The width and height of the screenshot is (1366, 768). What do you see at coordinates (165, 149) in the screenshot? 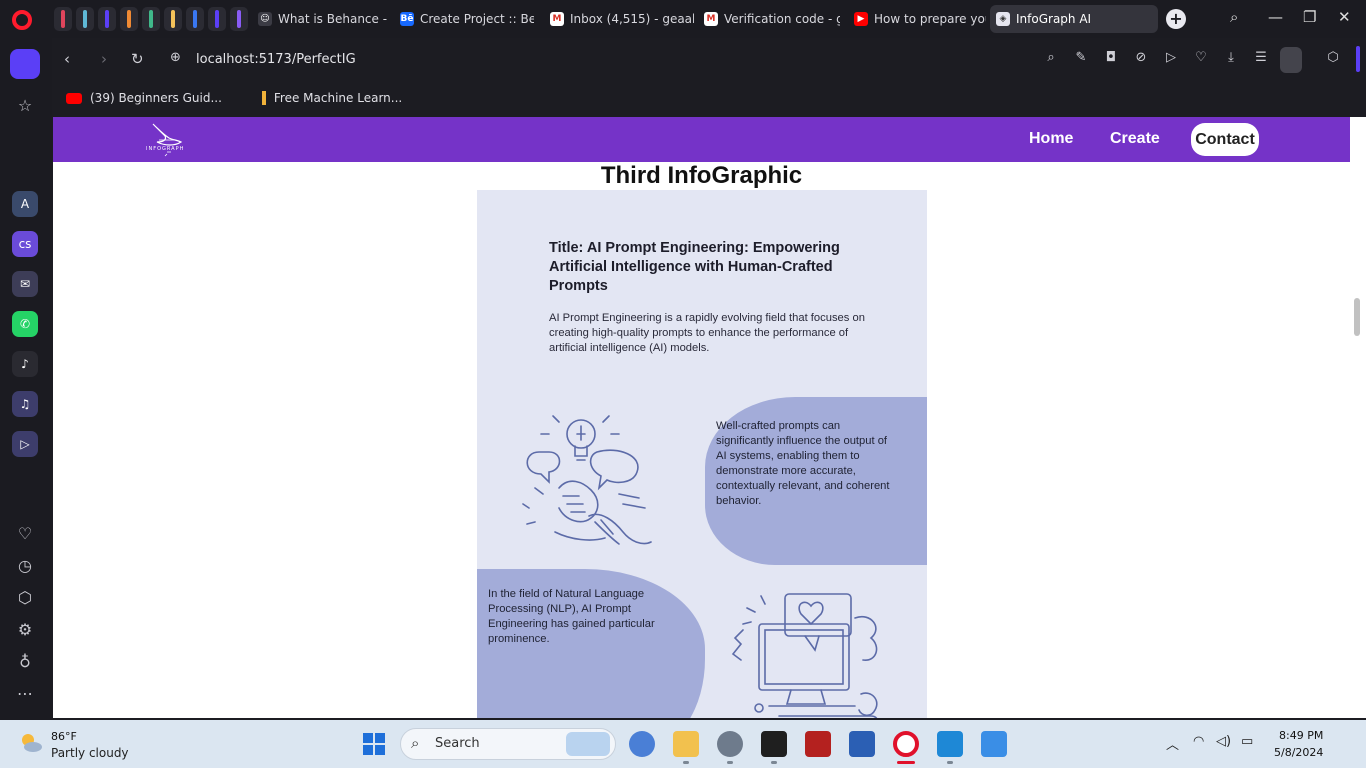
I see `logo-text: INFOGRAPH` at bounding box center [165, 149].